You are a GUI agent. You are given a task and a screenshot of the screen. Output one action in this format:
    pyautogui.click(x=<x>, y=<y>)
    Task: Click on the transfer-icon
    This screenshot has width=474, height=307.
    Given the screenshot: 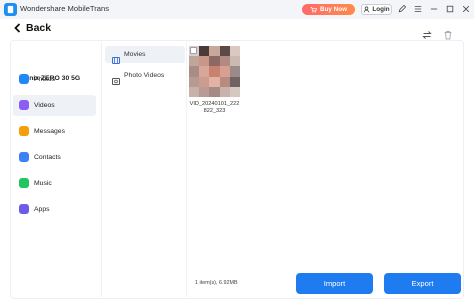 What is the action you would take?
    pyautogui.click(x=427, y=33)
    